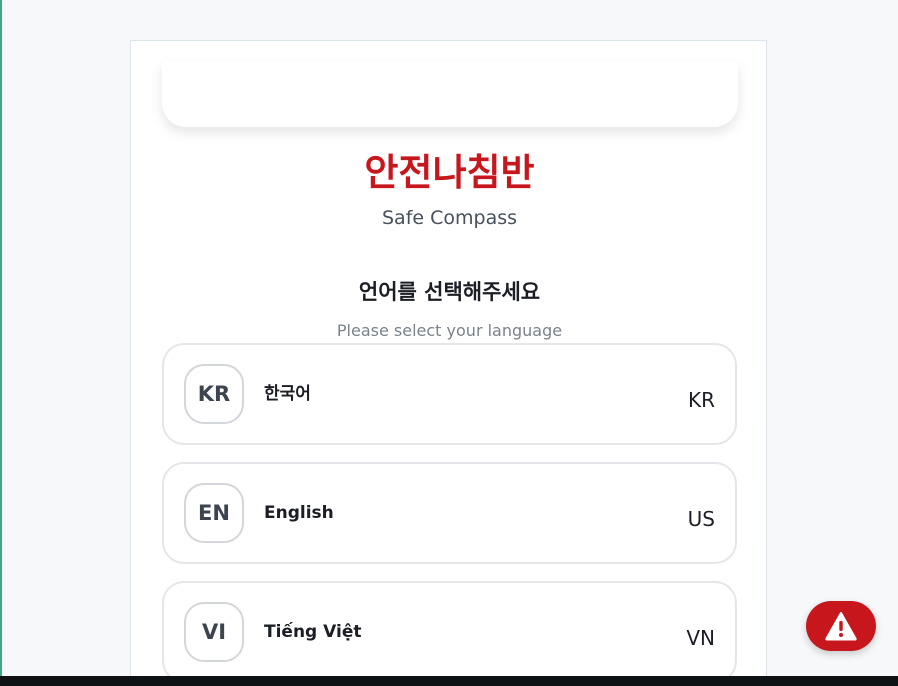 The image size is (898, 686). Describe the element at coordinates (449, 218) in the screenshot. I see `app-subtitle: Safe Compass` at that location.